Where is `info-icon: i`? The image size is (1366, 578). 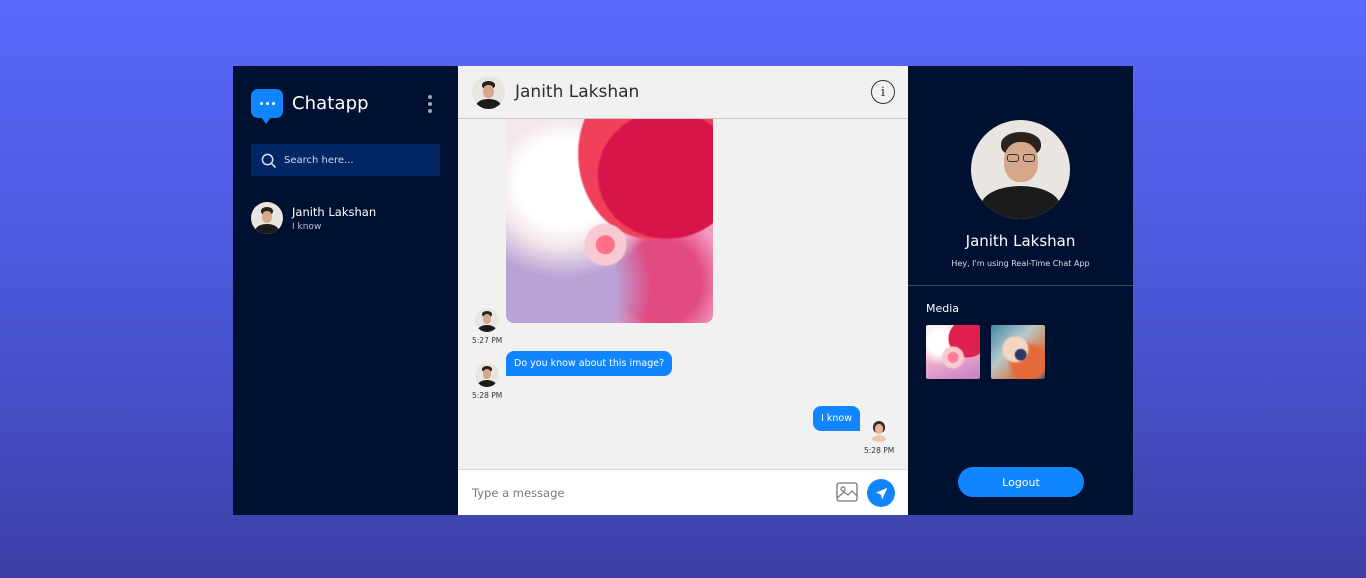 info-icon: i is located at coordinates (883, 92).